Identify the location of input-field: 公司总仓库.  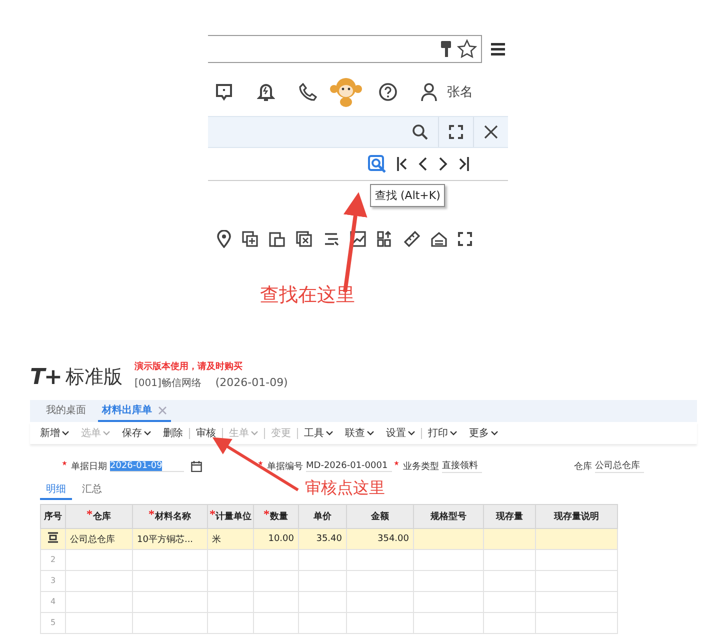
(619, 466).